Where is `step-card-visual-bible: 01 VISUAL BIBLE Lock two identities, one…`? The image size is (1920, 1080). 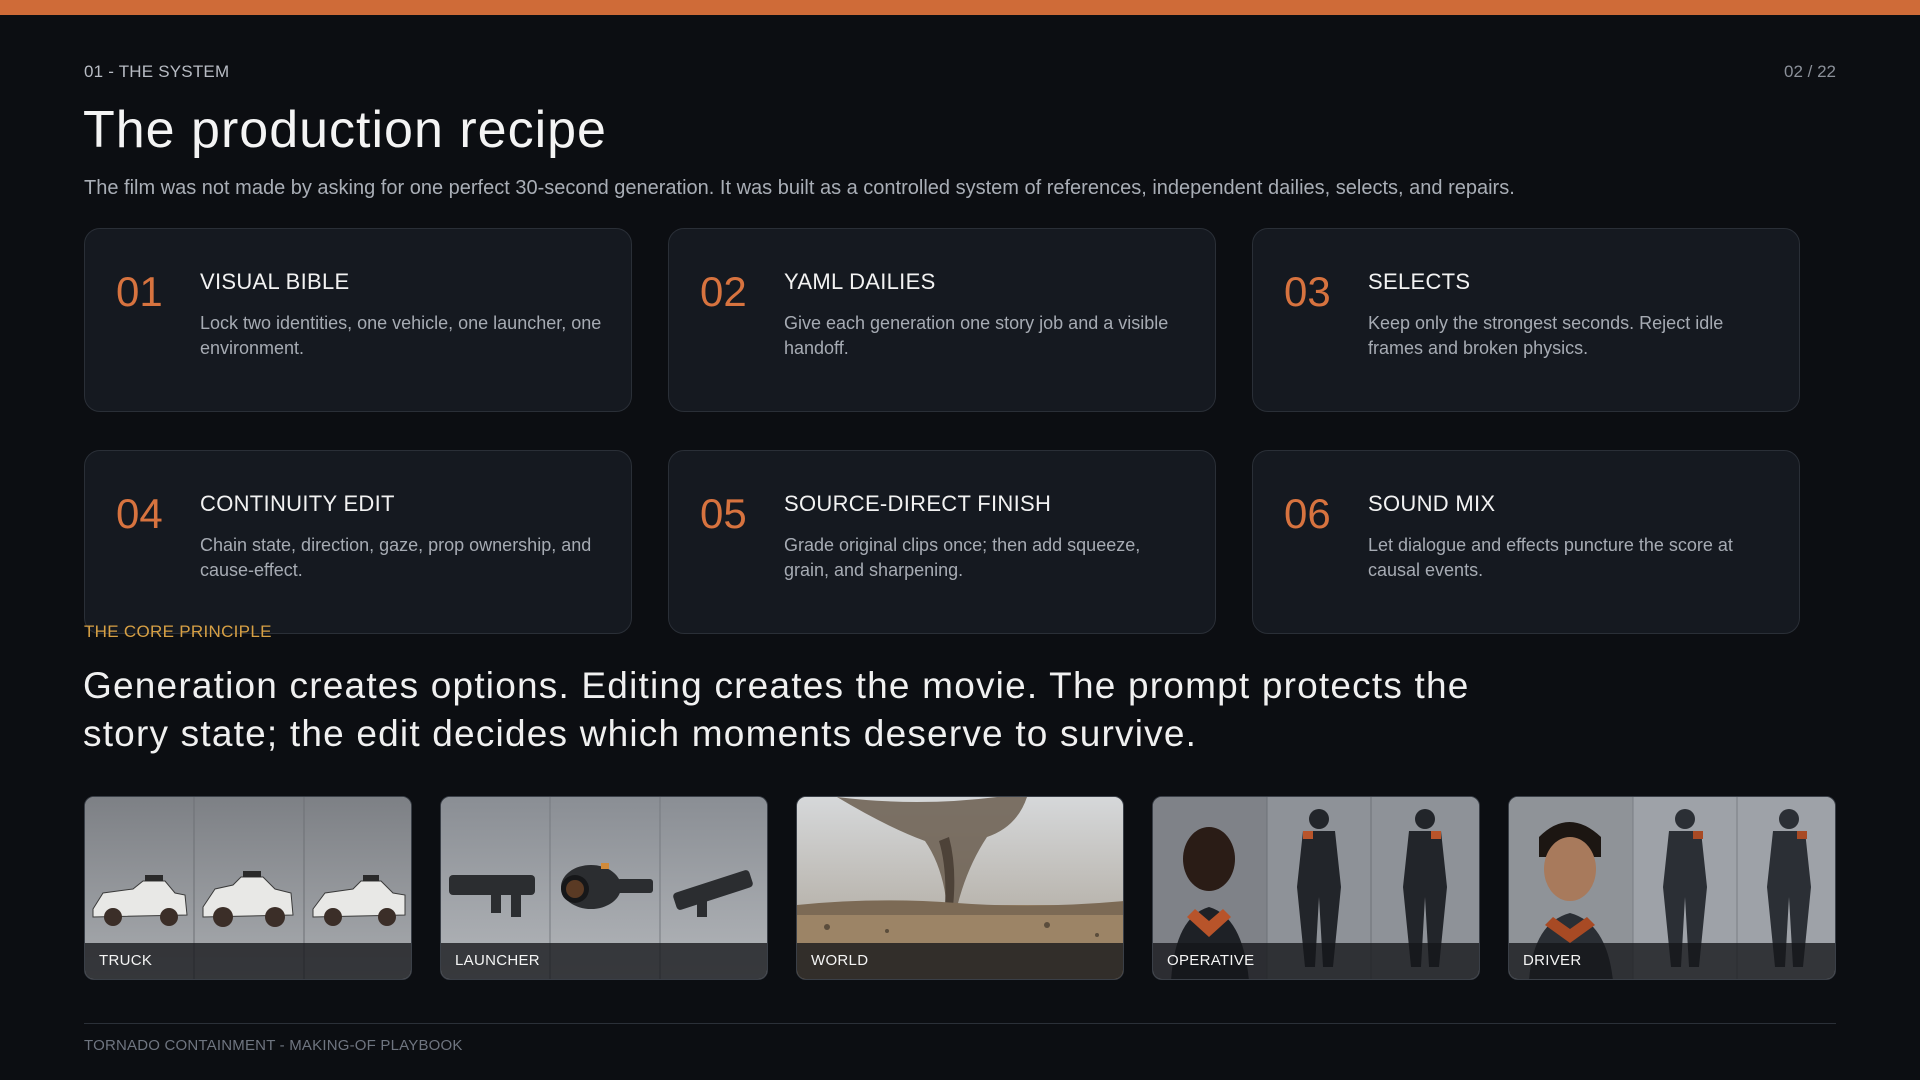
step-card-visual-bible: 01 VISUAL BIBLE Lock two identities, one… is located at coordinates (358, 320).